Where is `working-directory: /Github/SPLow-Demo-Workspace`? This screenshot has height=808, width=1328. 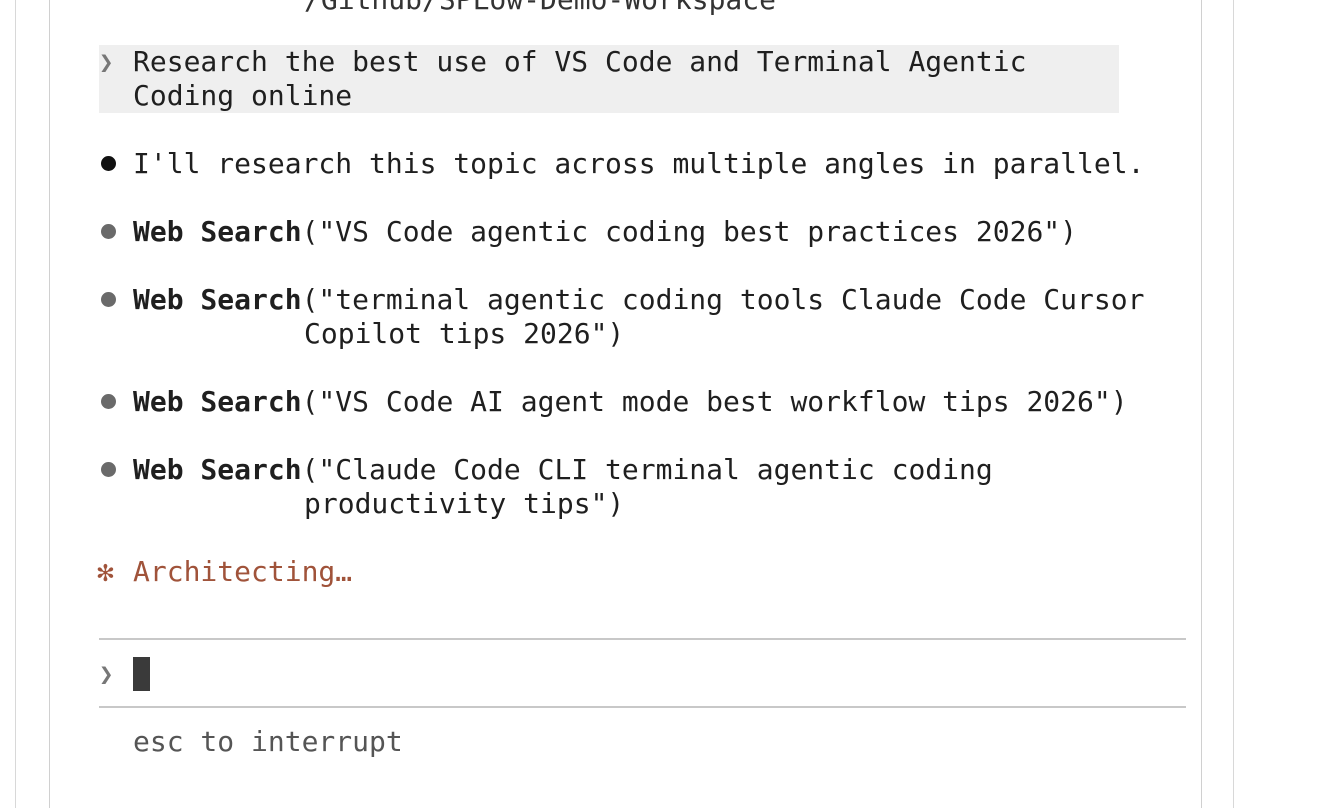 working-directory: /Github/SPLow-Demo-Workspace is located at coordinates (540, 8).